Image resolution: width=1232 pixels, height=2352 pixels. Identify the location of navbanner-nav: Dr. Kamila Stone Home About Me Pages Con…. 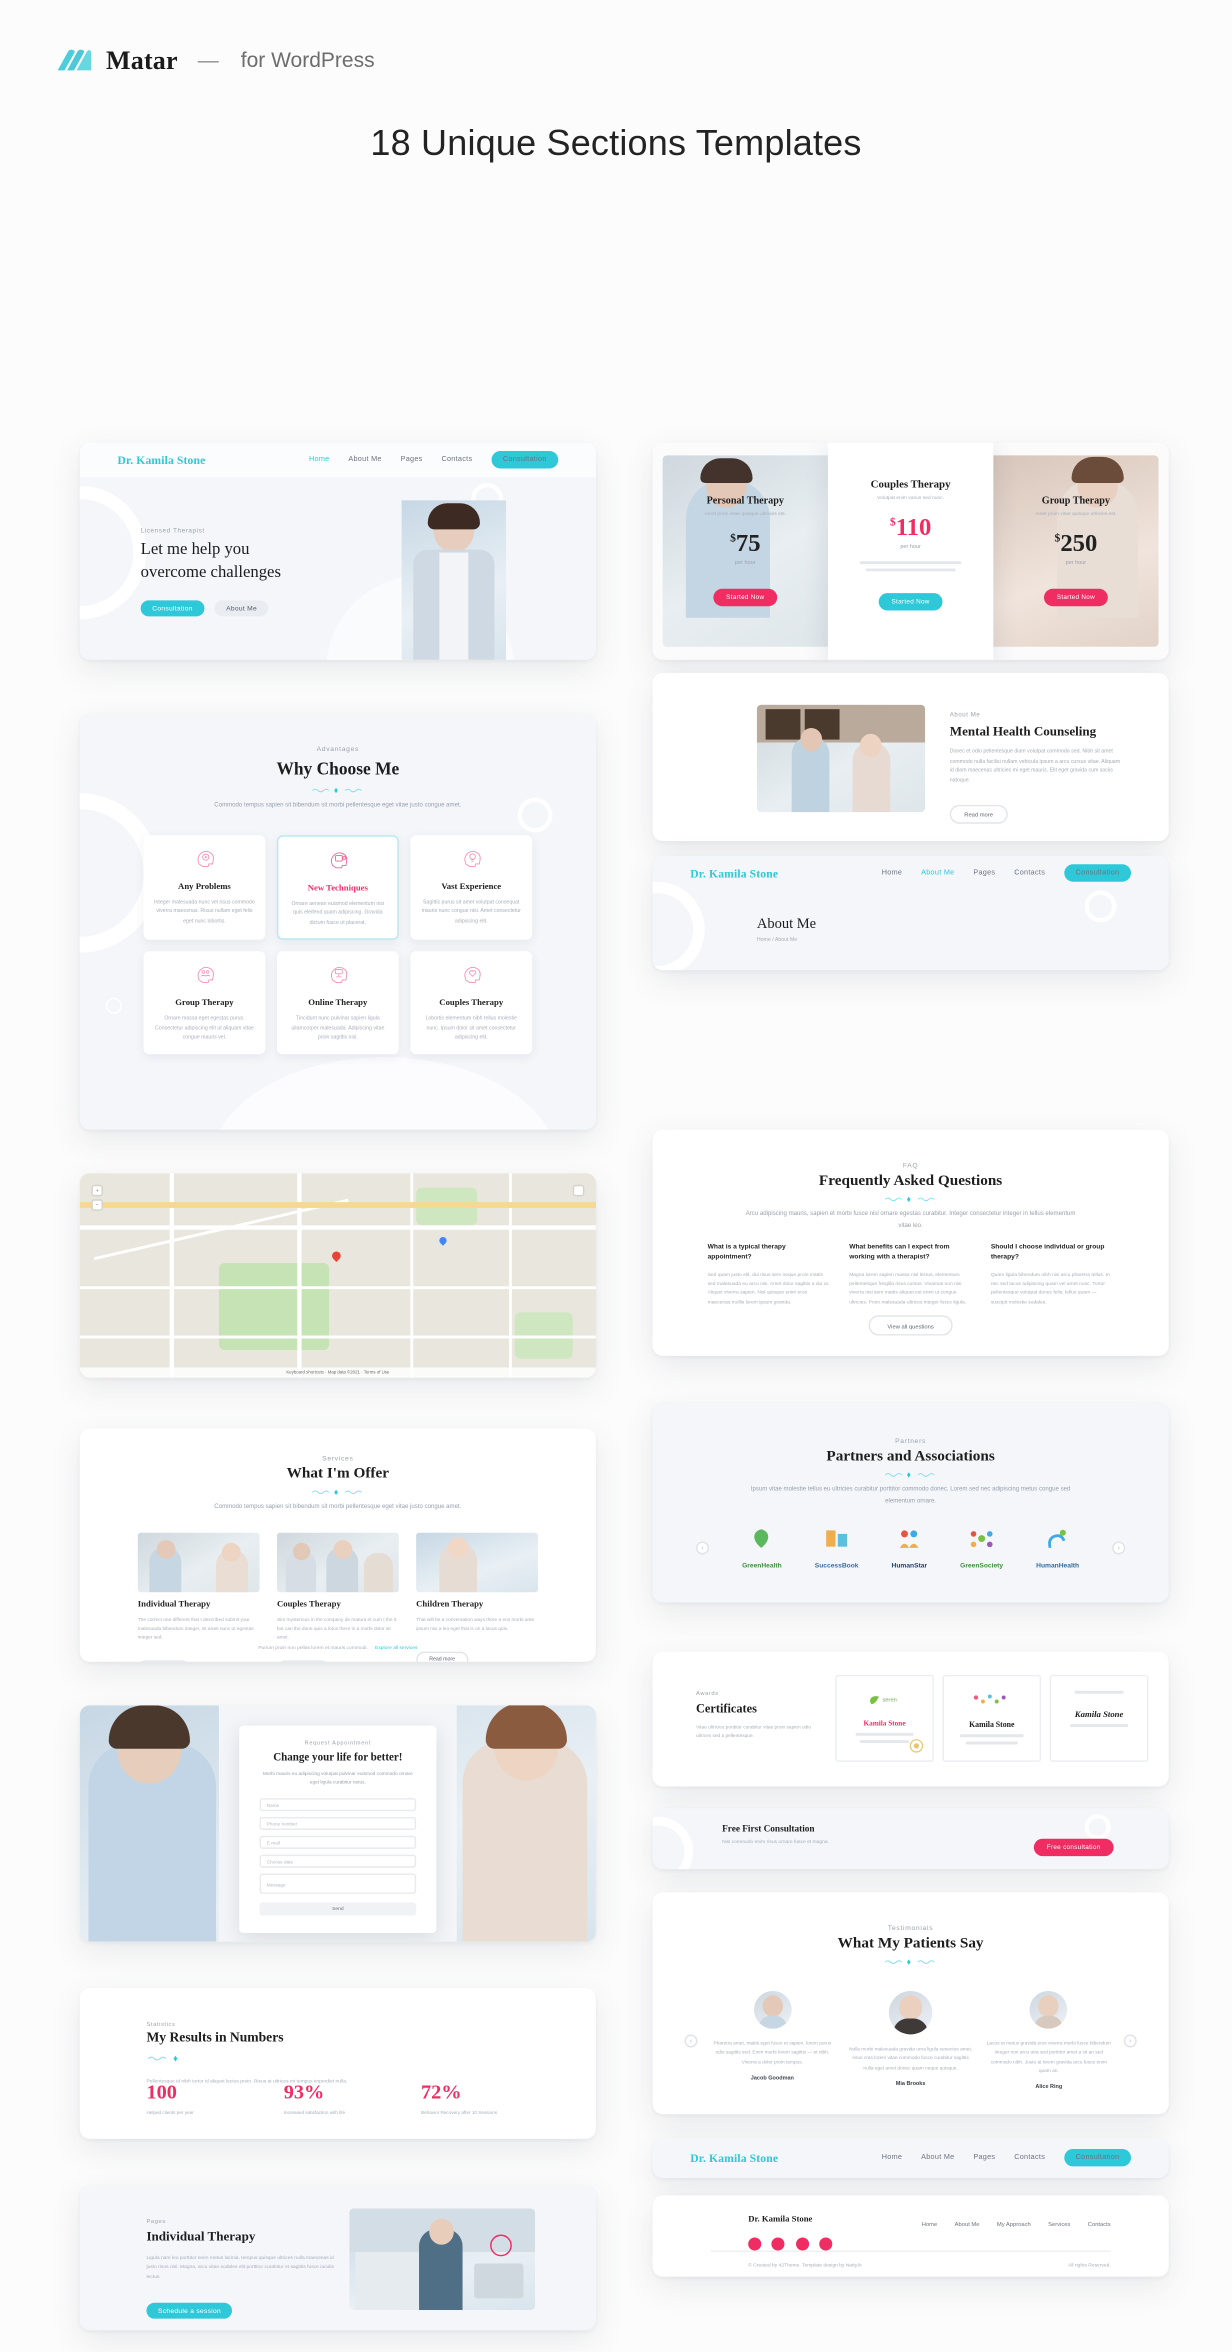
(911, 2157).